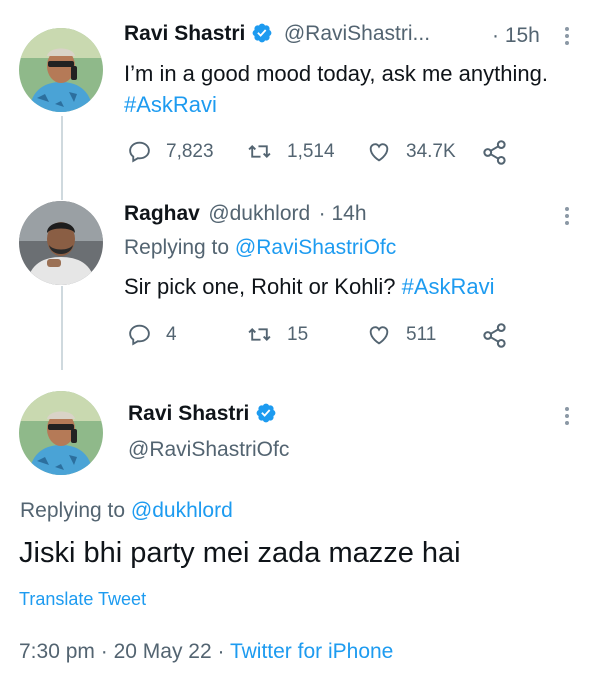 This screenshot has width=600, height=684. I want to click on reply-count: 4, so click(171, 334).